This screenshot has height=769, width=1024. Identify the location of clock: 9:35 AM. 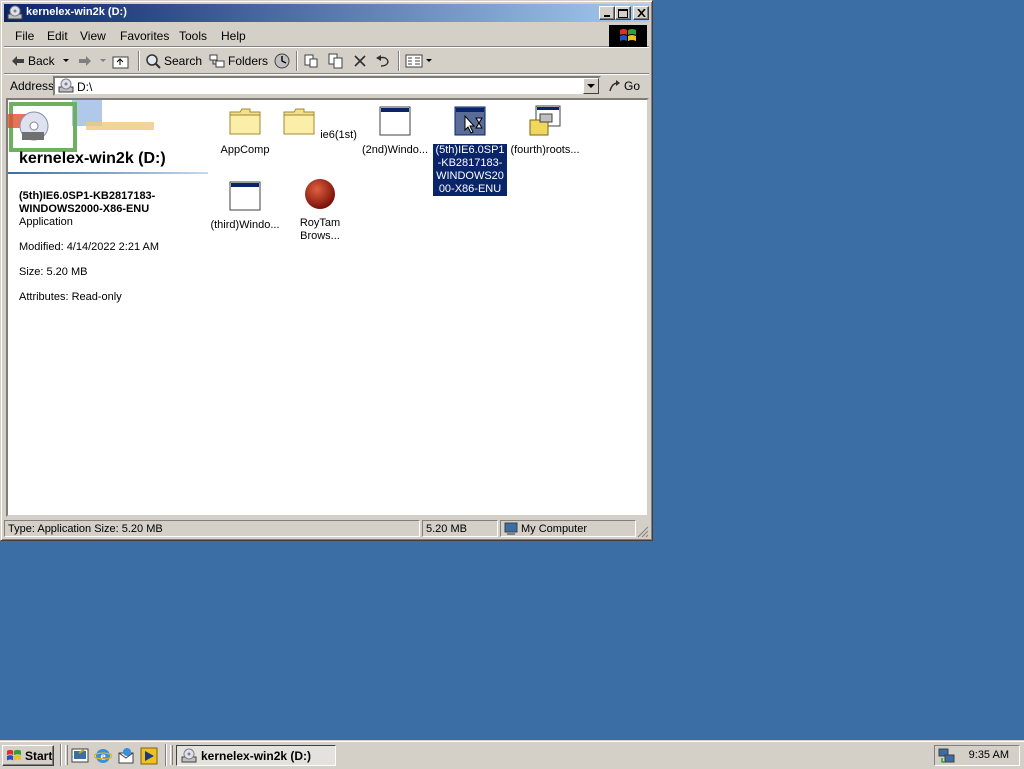
(989, 755).